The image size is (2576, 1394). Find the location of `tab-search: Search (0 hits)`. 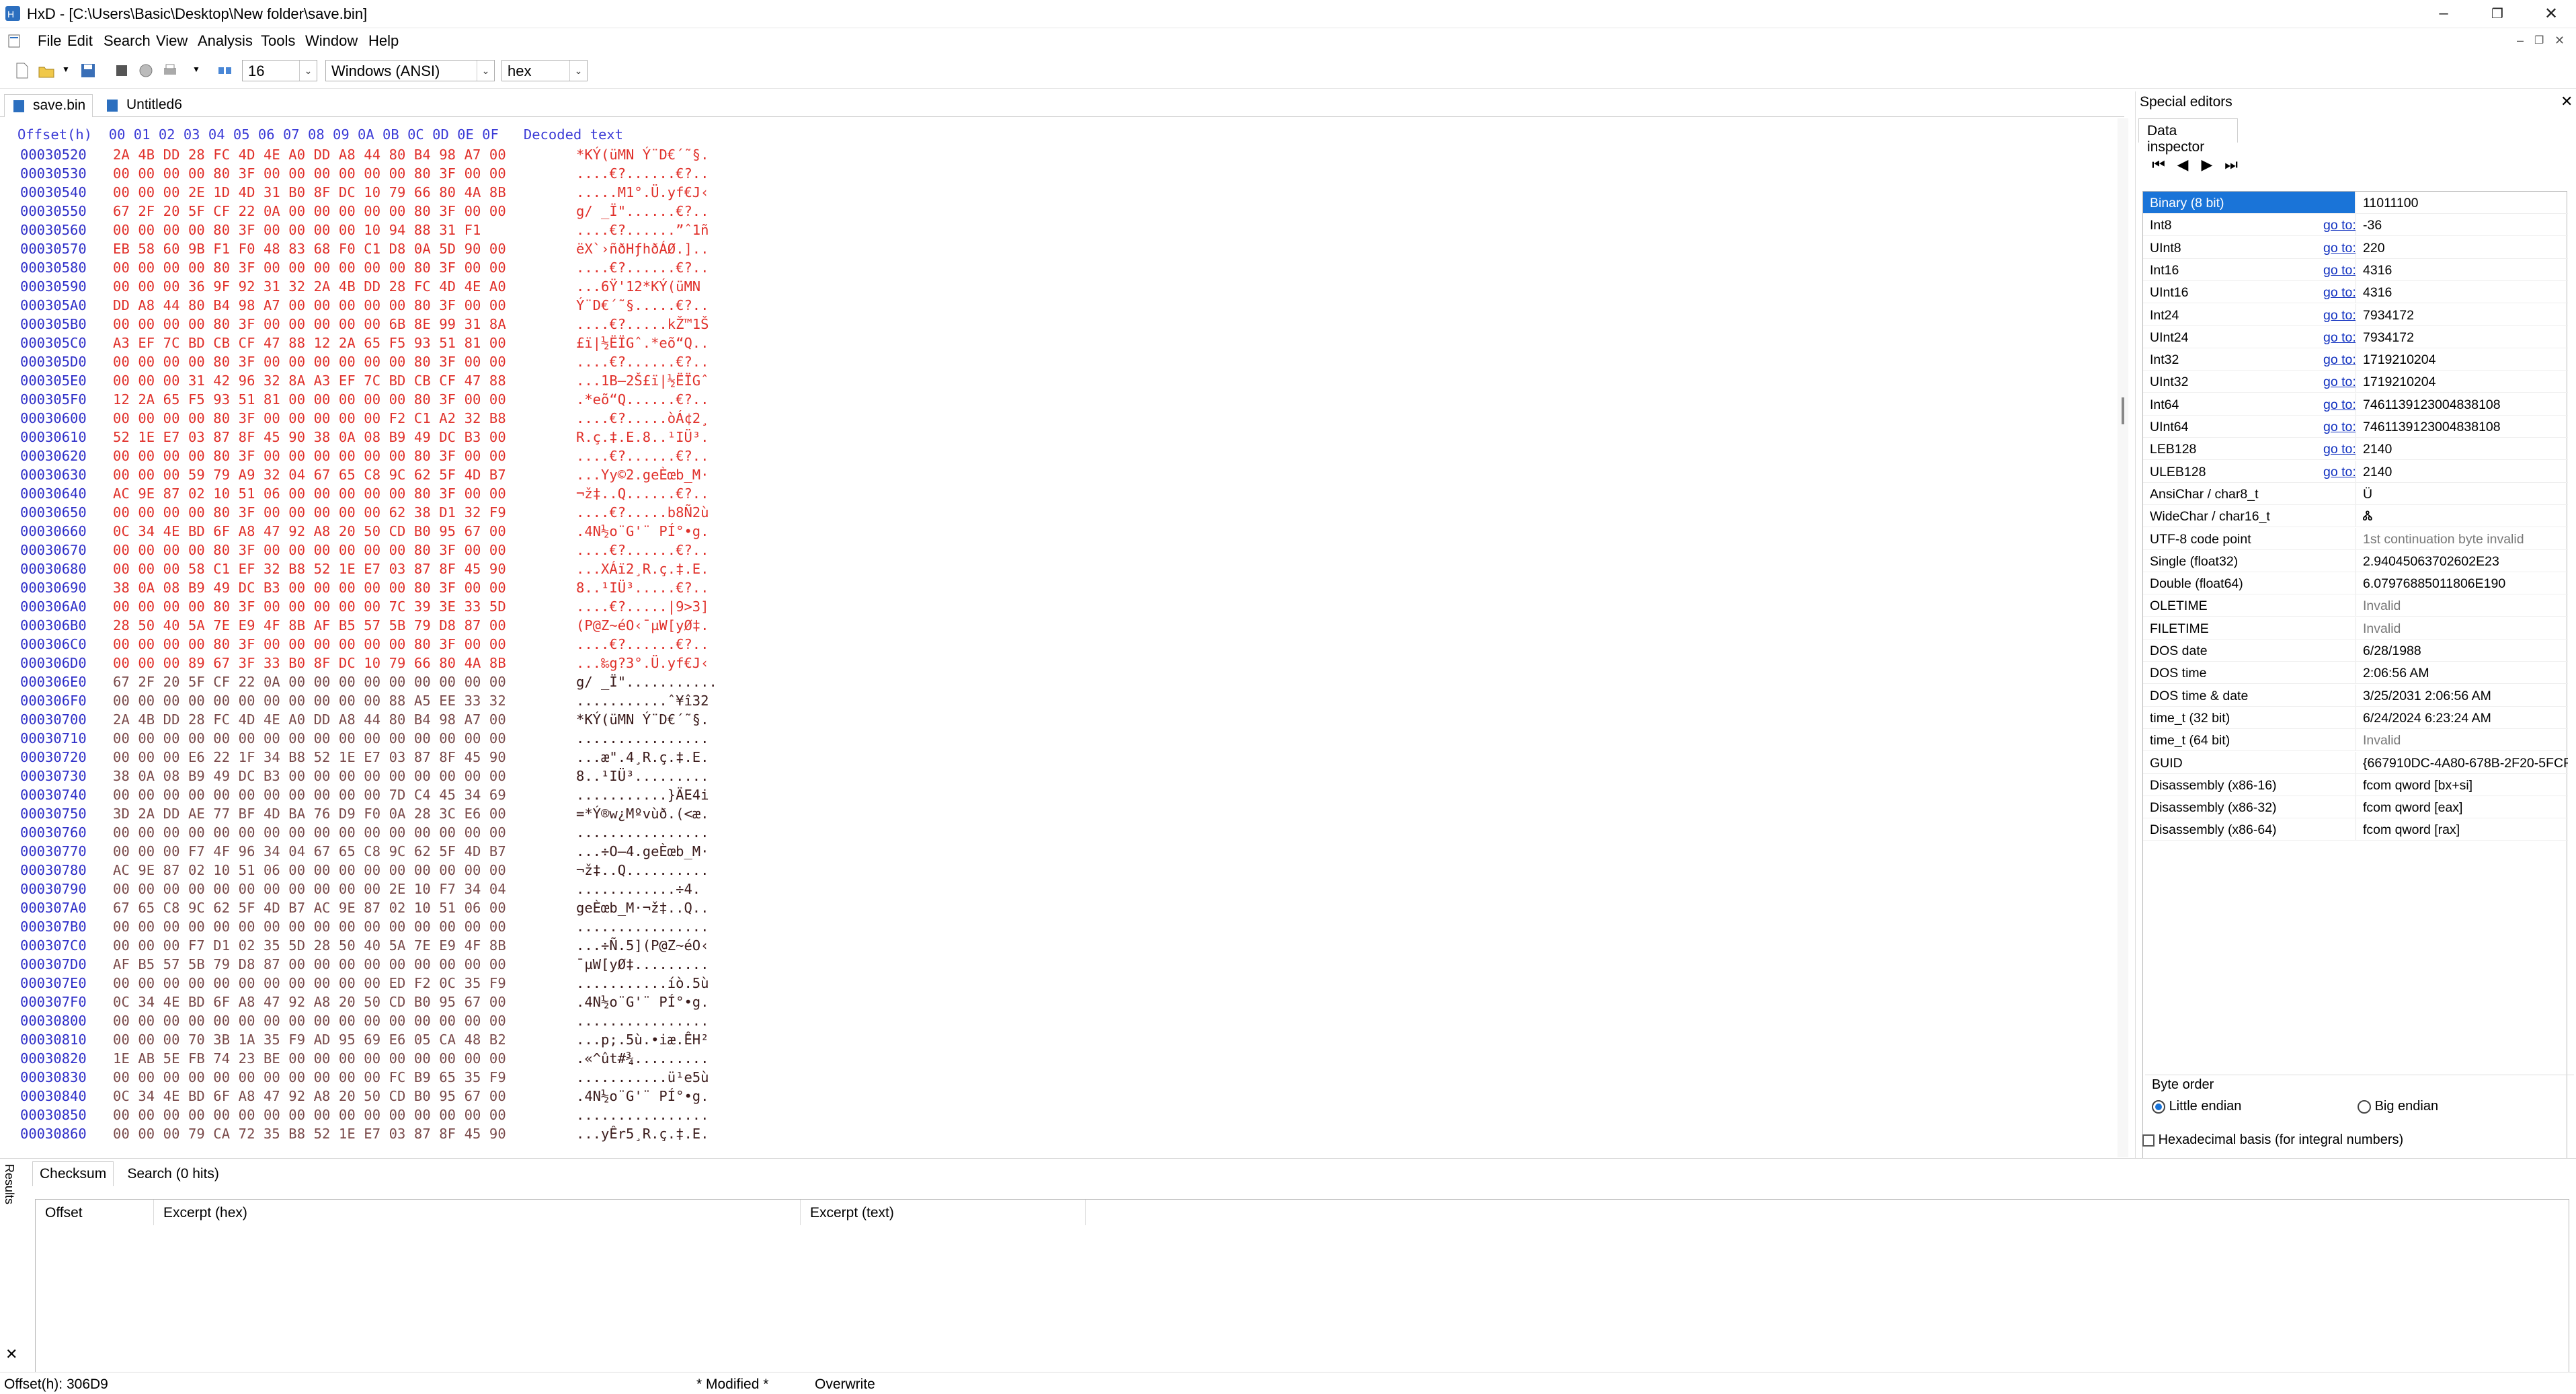

tab-search: Search (0 hits) is located at coordinates (173, 1174).